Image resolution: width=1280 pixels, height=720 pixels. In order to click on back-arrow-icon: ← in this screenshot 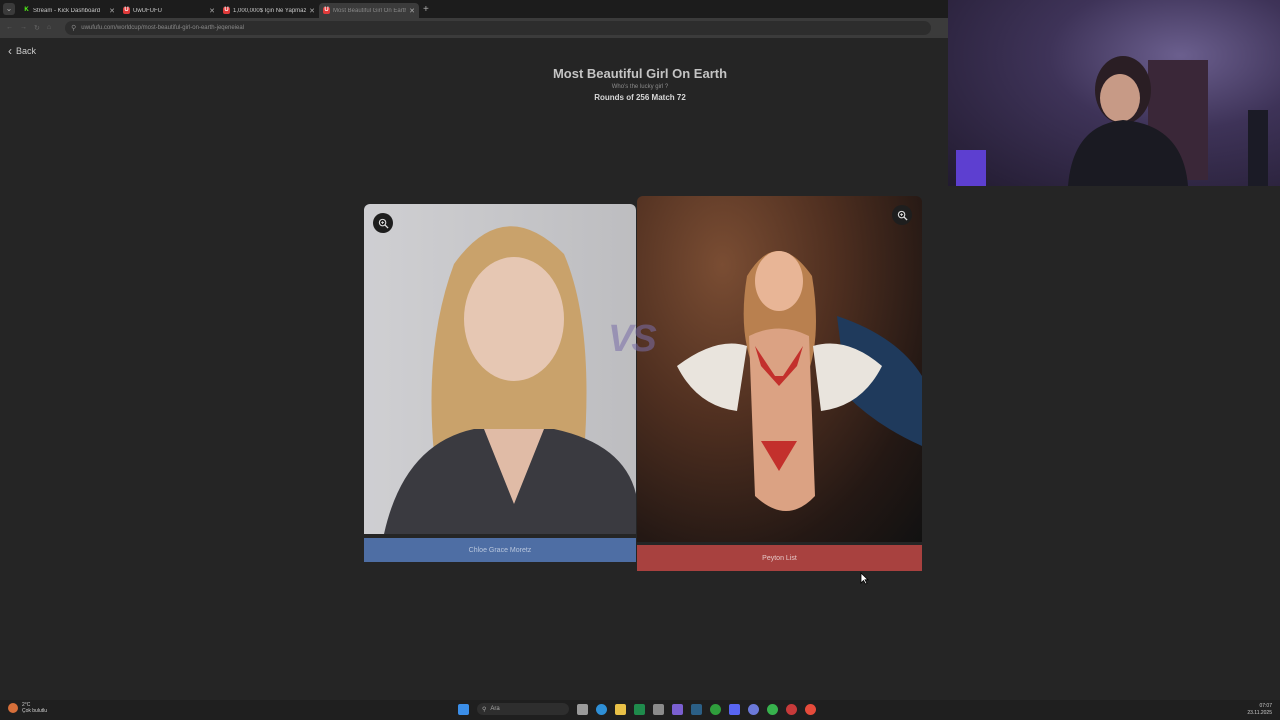, I will do `click(9, 28)`.